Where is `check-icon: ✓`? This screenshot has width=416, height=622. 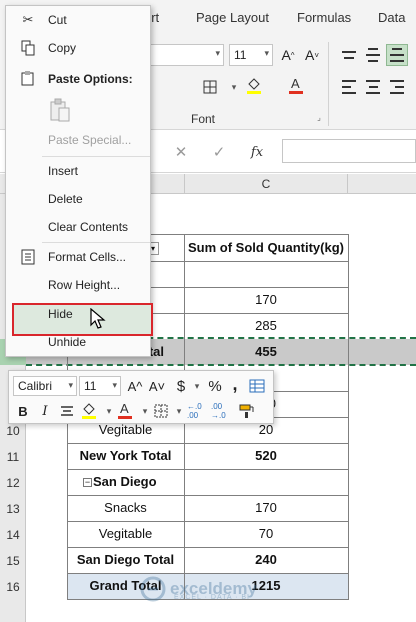
check-icon: ✓ is located at coordinates (219, 152).